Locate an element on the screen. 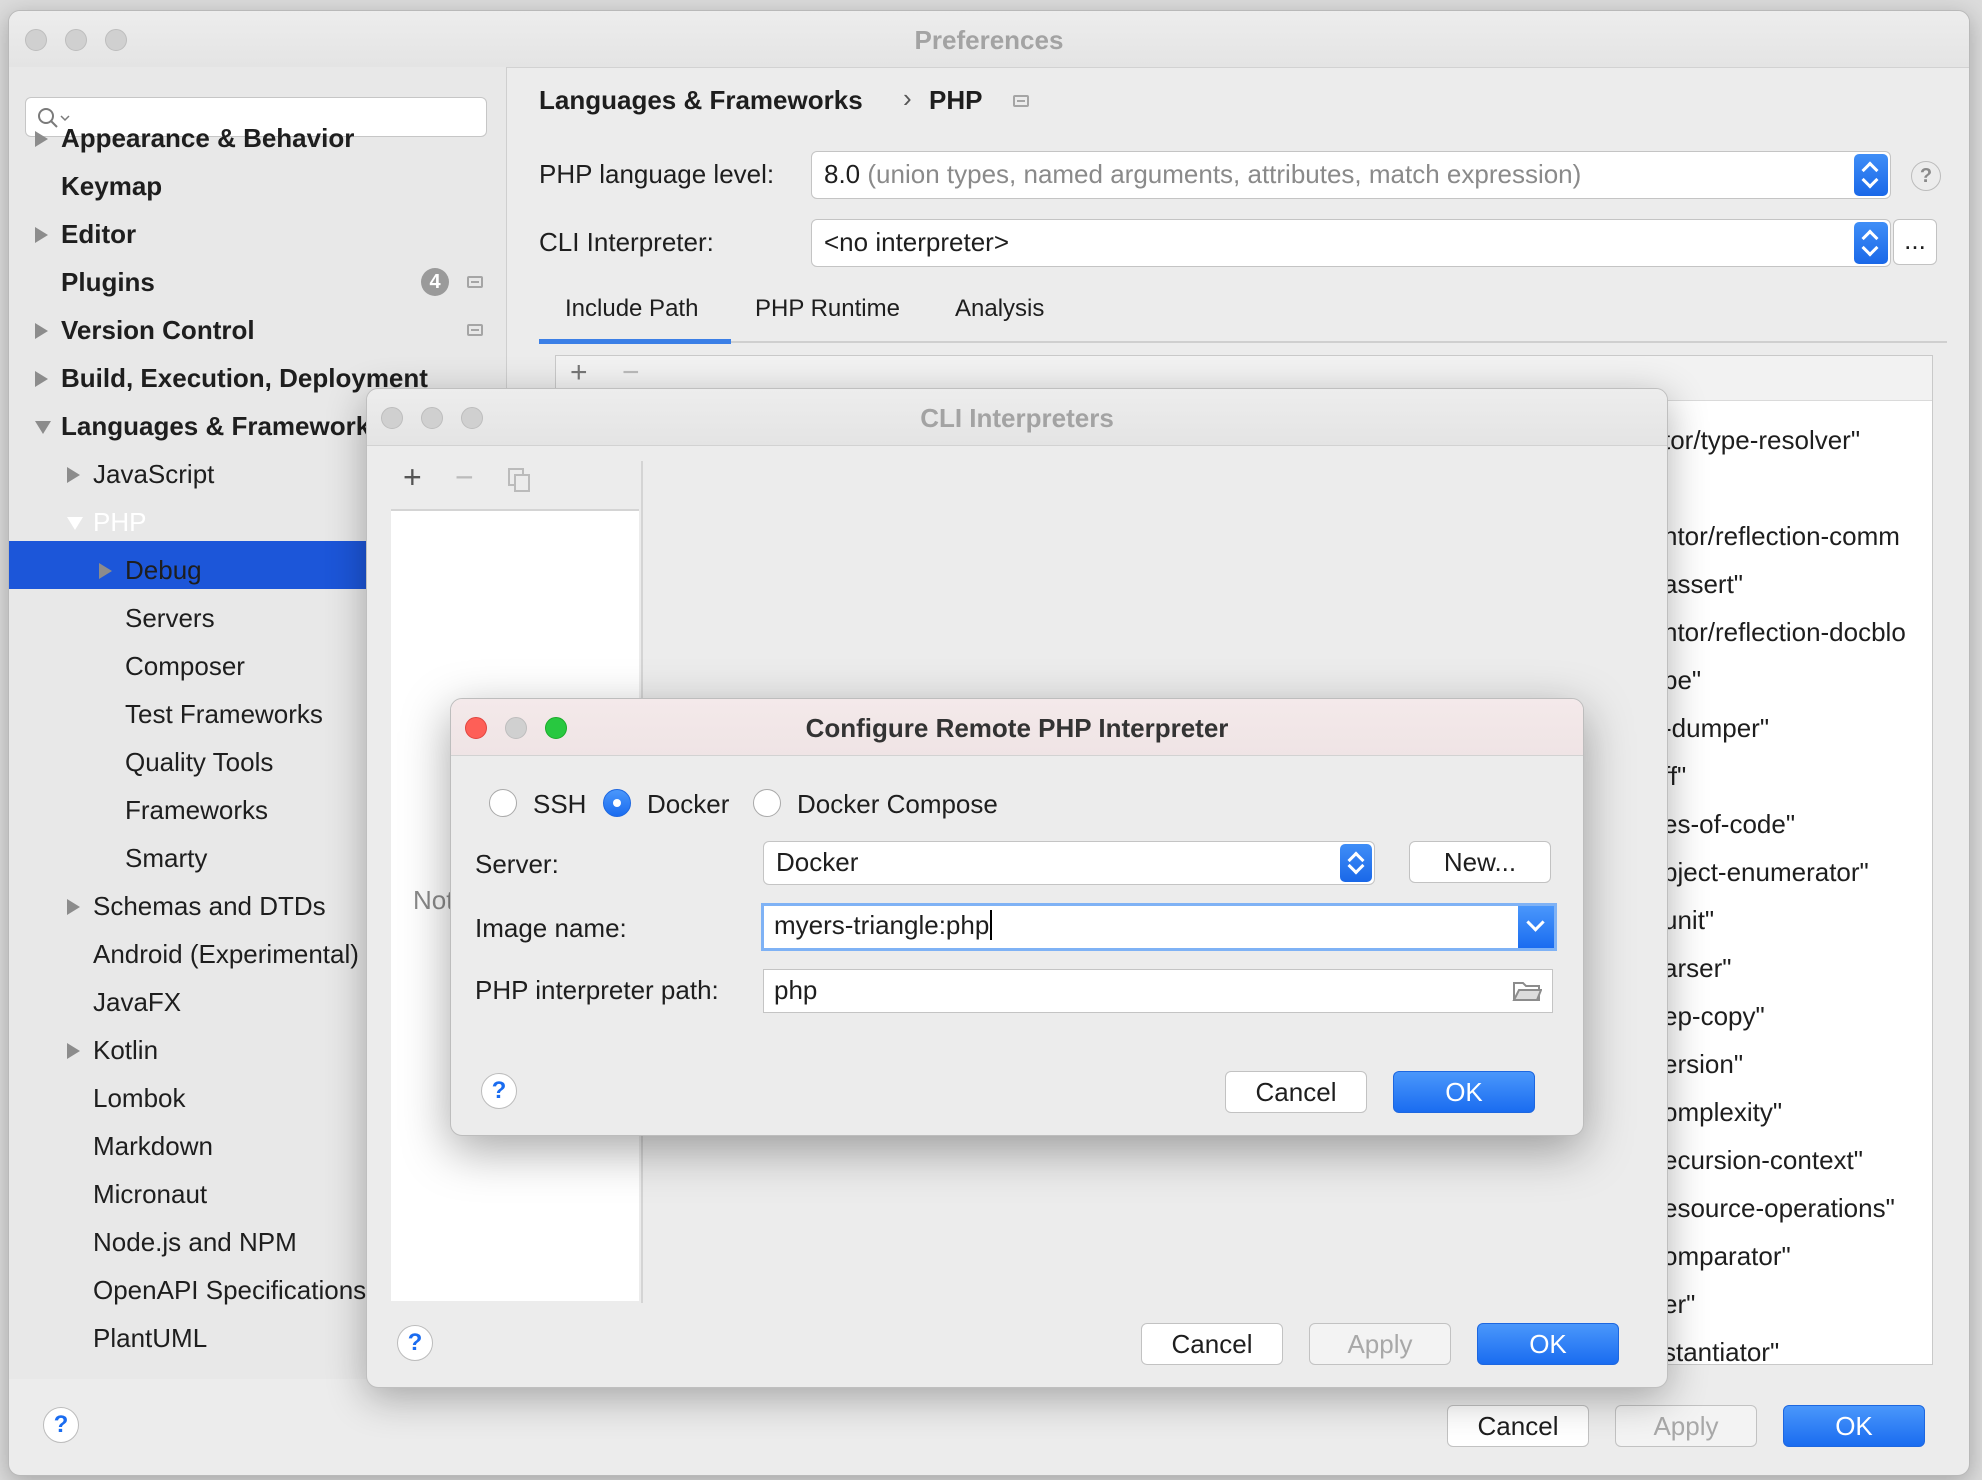 The image size is (1982, 1480). include-path-row: bject-enumerator" is located at coordinates (1766, 872).